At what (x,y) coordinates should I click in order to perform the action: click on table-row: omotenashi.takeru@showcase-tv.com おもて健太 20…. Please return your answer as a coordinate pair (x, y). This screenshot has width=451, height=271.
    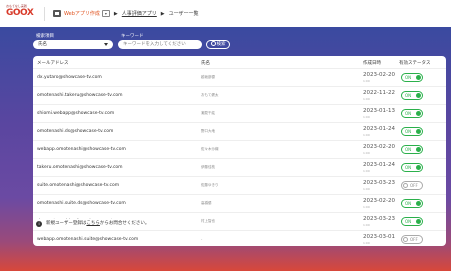
    Looking at the image, I should click on (239, 96).